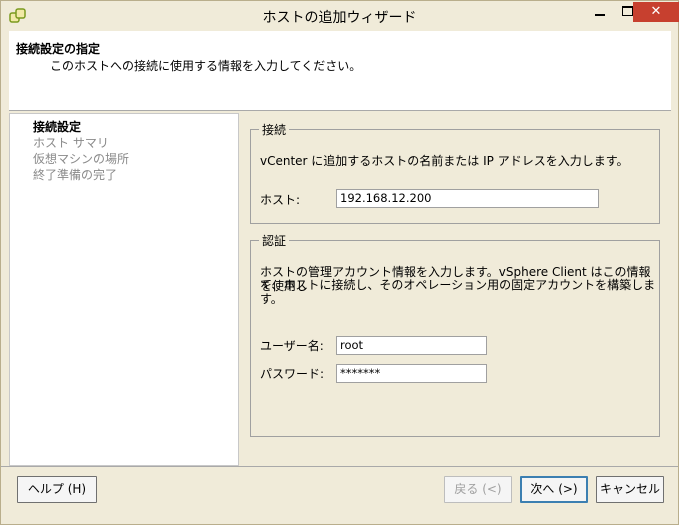  I want to click on close-button: ✕, so click(656, 12).